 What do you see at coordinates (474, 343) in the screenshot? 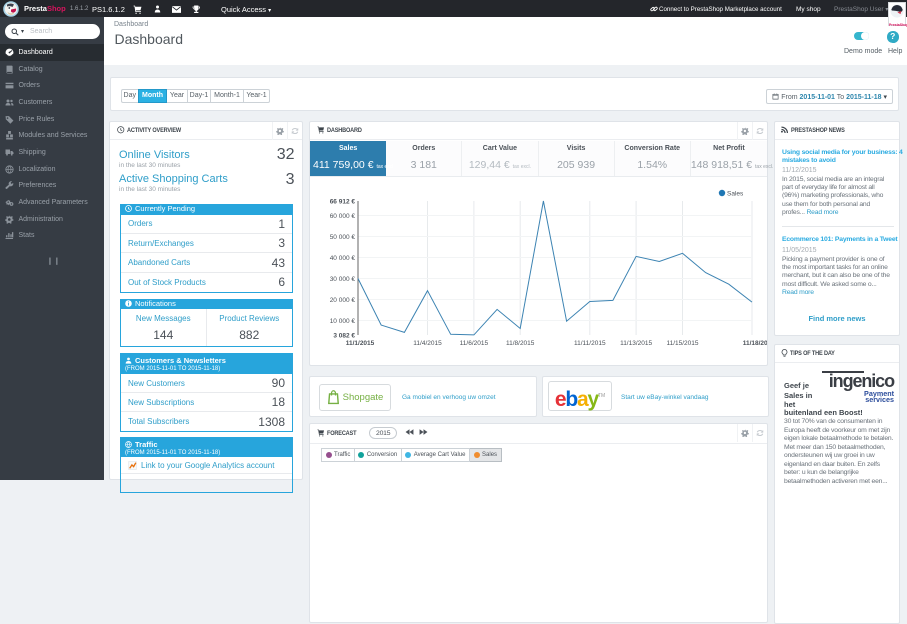
I see `svg-text: 11/6/2015` at bounding box center [474, 343].